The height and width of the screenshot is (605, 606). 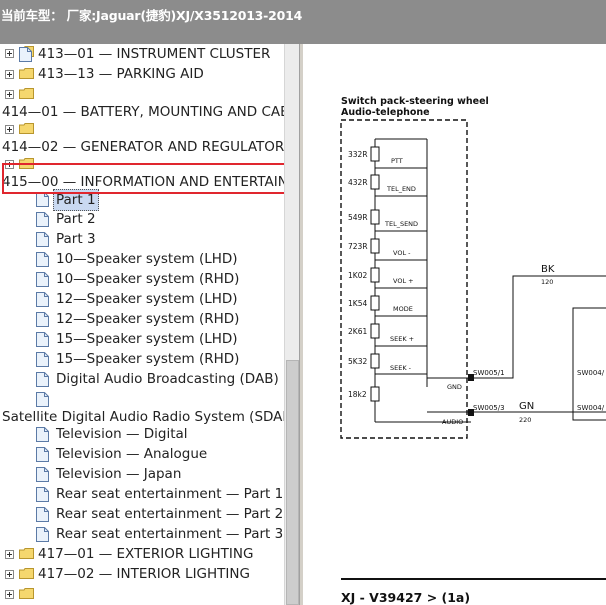 What do you see at coordinates (76, 239) in the screenshot?
I see `tree-item-label: Part 3` at bounding box center [76, 239].